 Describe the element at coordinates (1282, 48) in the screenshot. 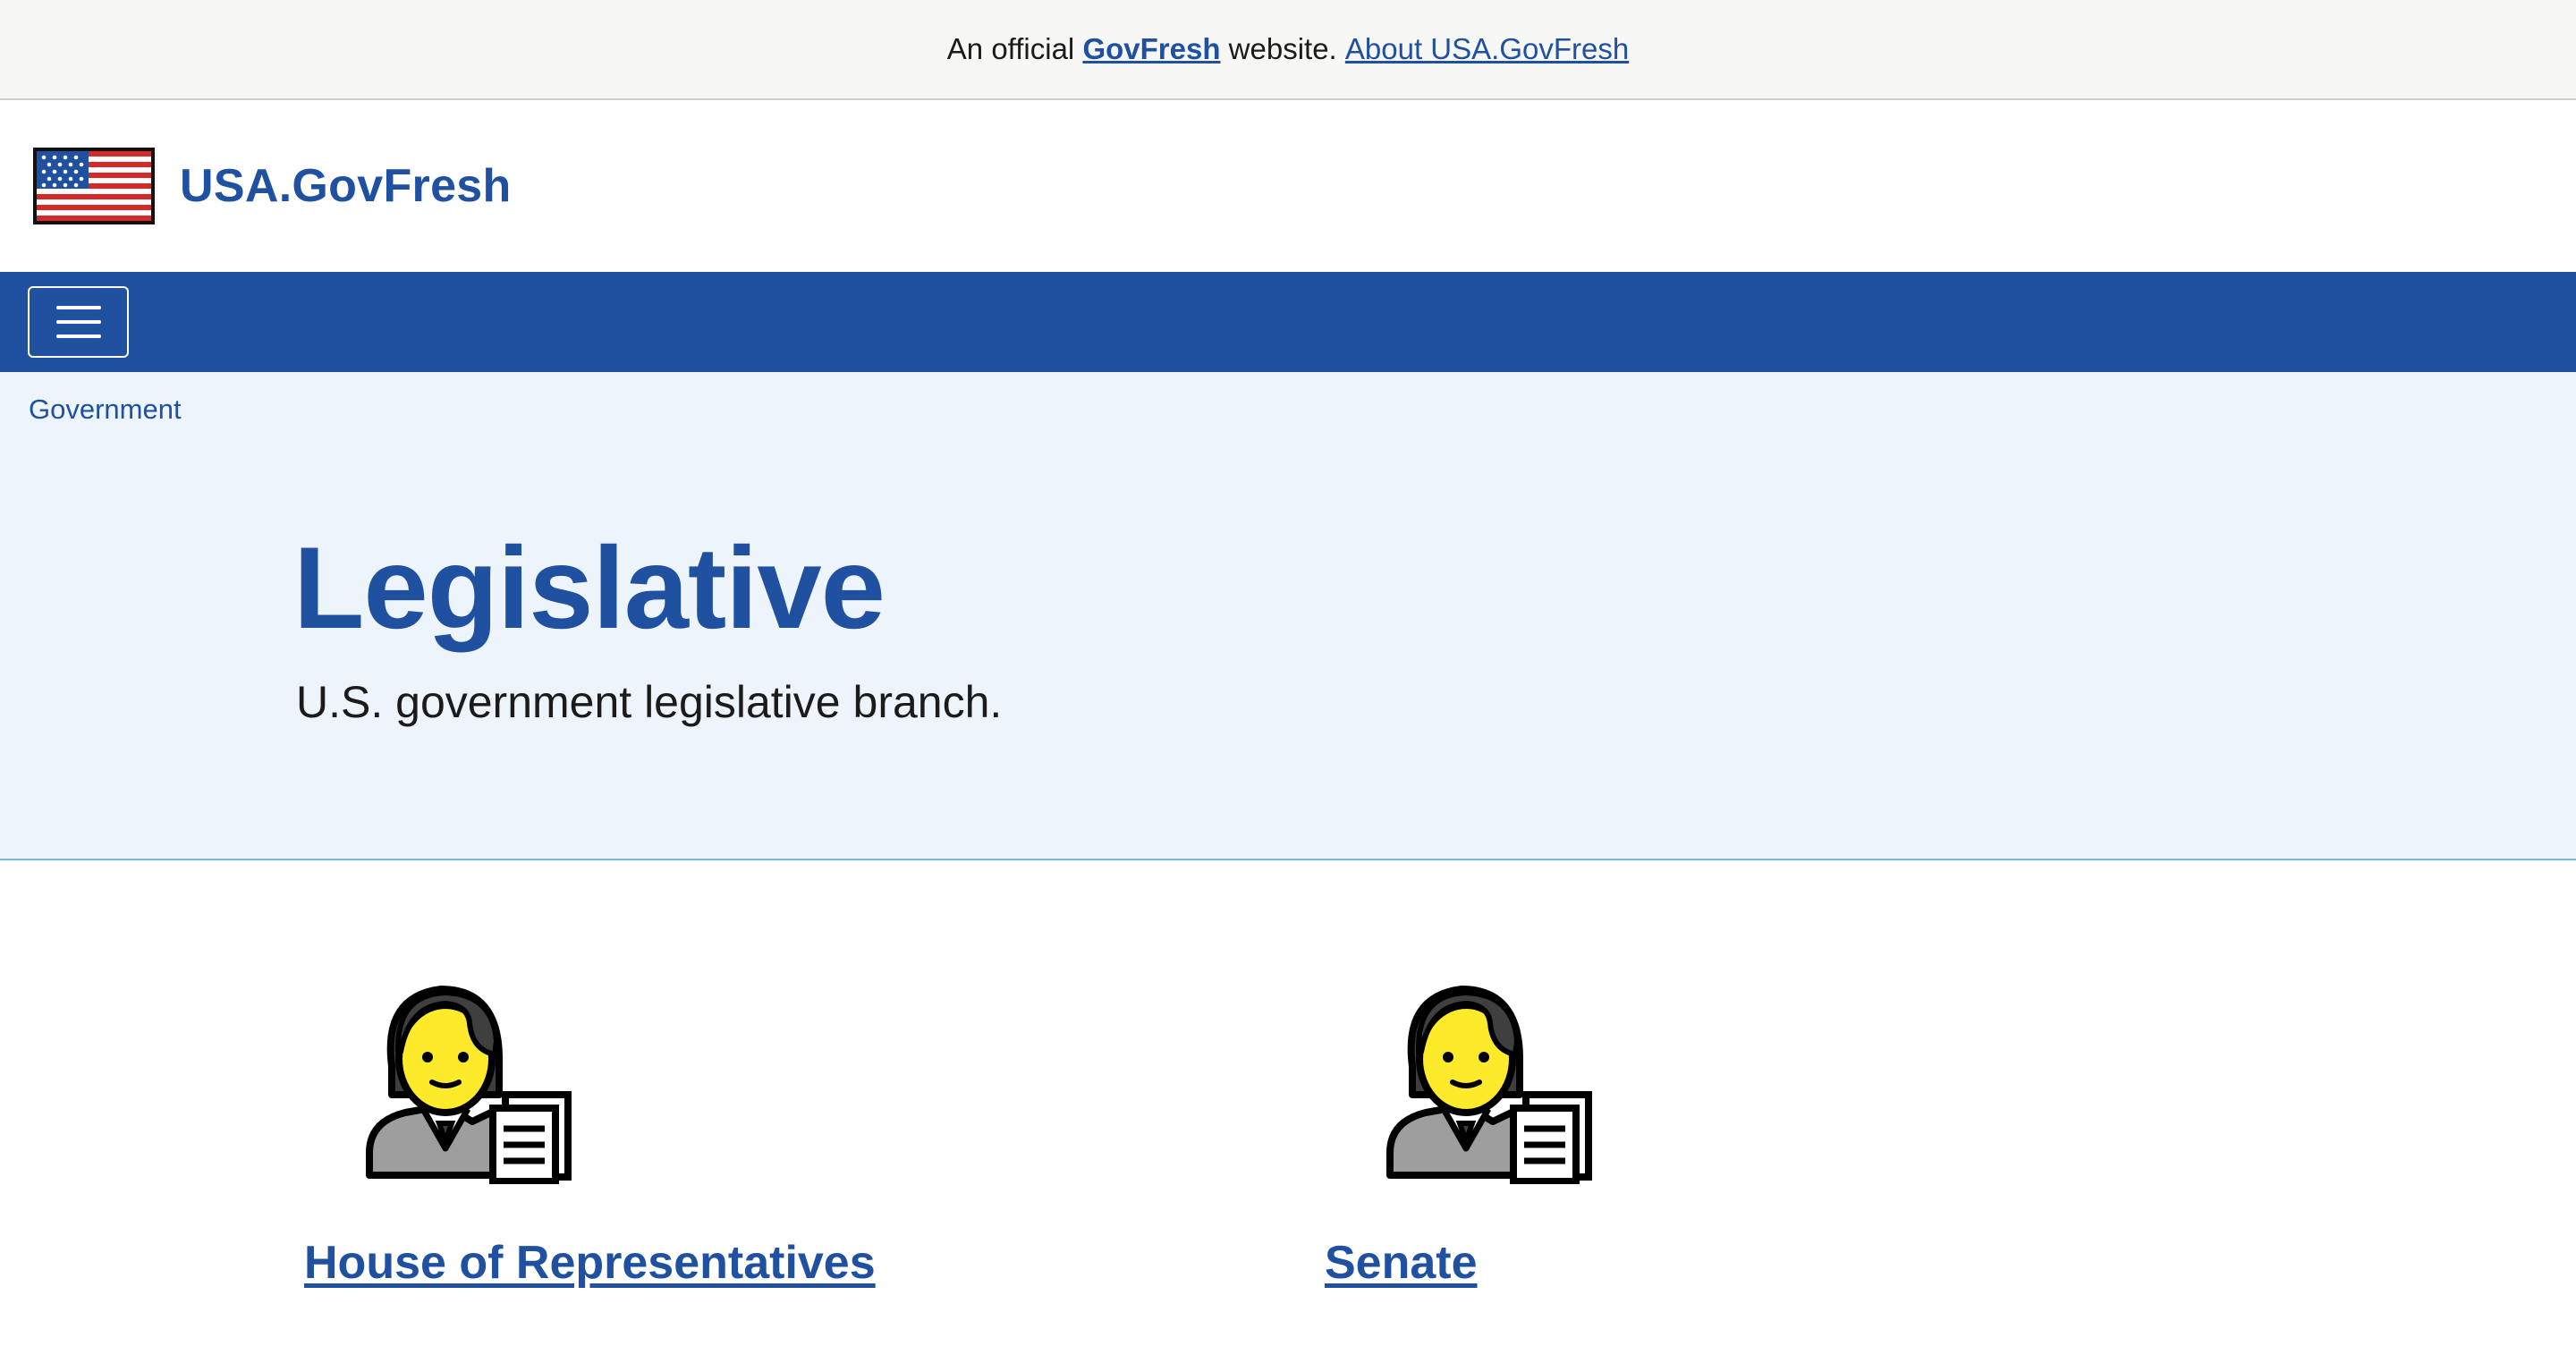

I see `banner-suffix: website.` at that location.